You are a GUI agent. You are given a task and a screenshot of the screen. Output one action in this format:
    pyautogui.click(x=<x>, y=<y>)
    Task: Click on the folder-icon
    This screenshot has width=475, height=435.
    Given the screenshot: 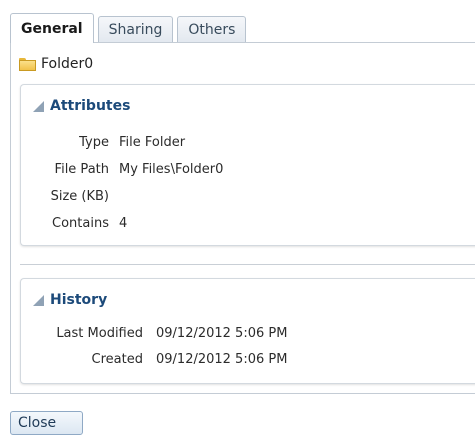 What is the action you would take?
    pyautogui.click(x=27, y=64)
    